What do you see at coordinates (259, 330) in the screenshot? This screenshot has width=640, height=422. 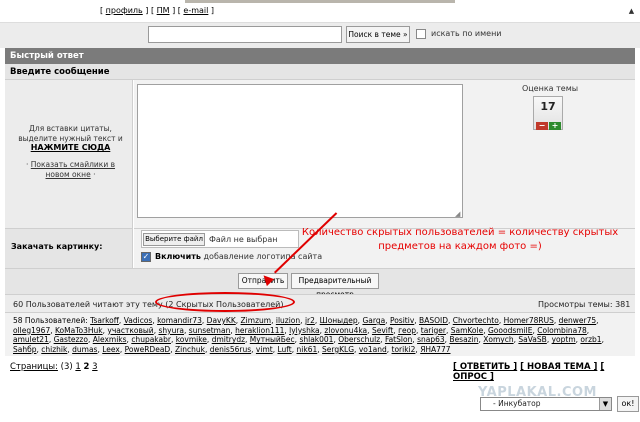 I see `user-link: heraklion111` at bounding box center [259, 330].